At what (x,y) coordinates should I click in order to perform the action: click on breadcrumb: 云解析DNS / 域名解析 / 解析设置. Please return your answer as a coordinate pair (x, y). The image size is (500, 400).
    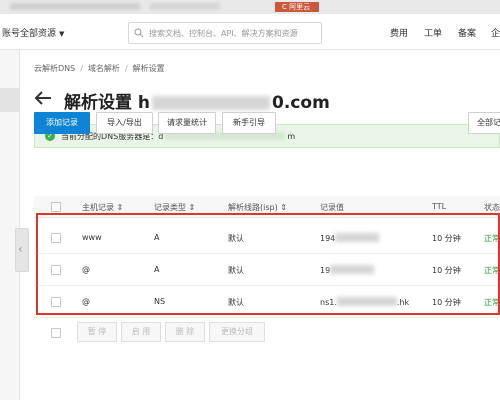
    Looking at the image, I should click on (99, 68).